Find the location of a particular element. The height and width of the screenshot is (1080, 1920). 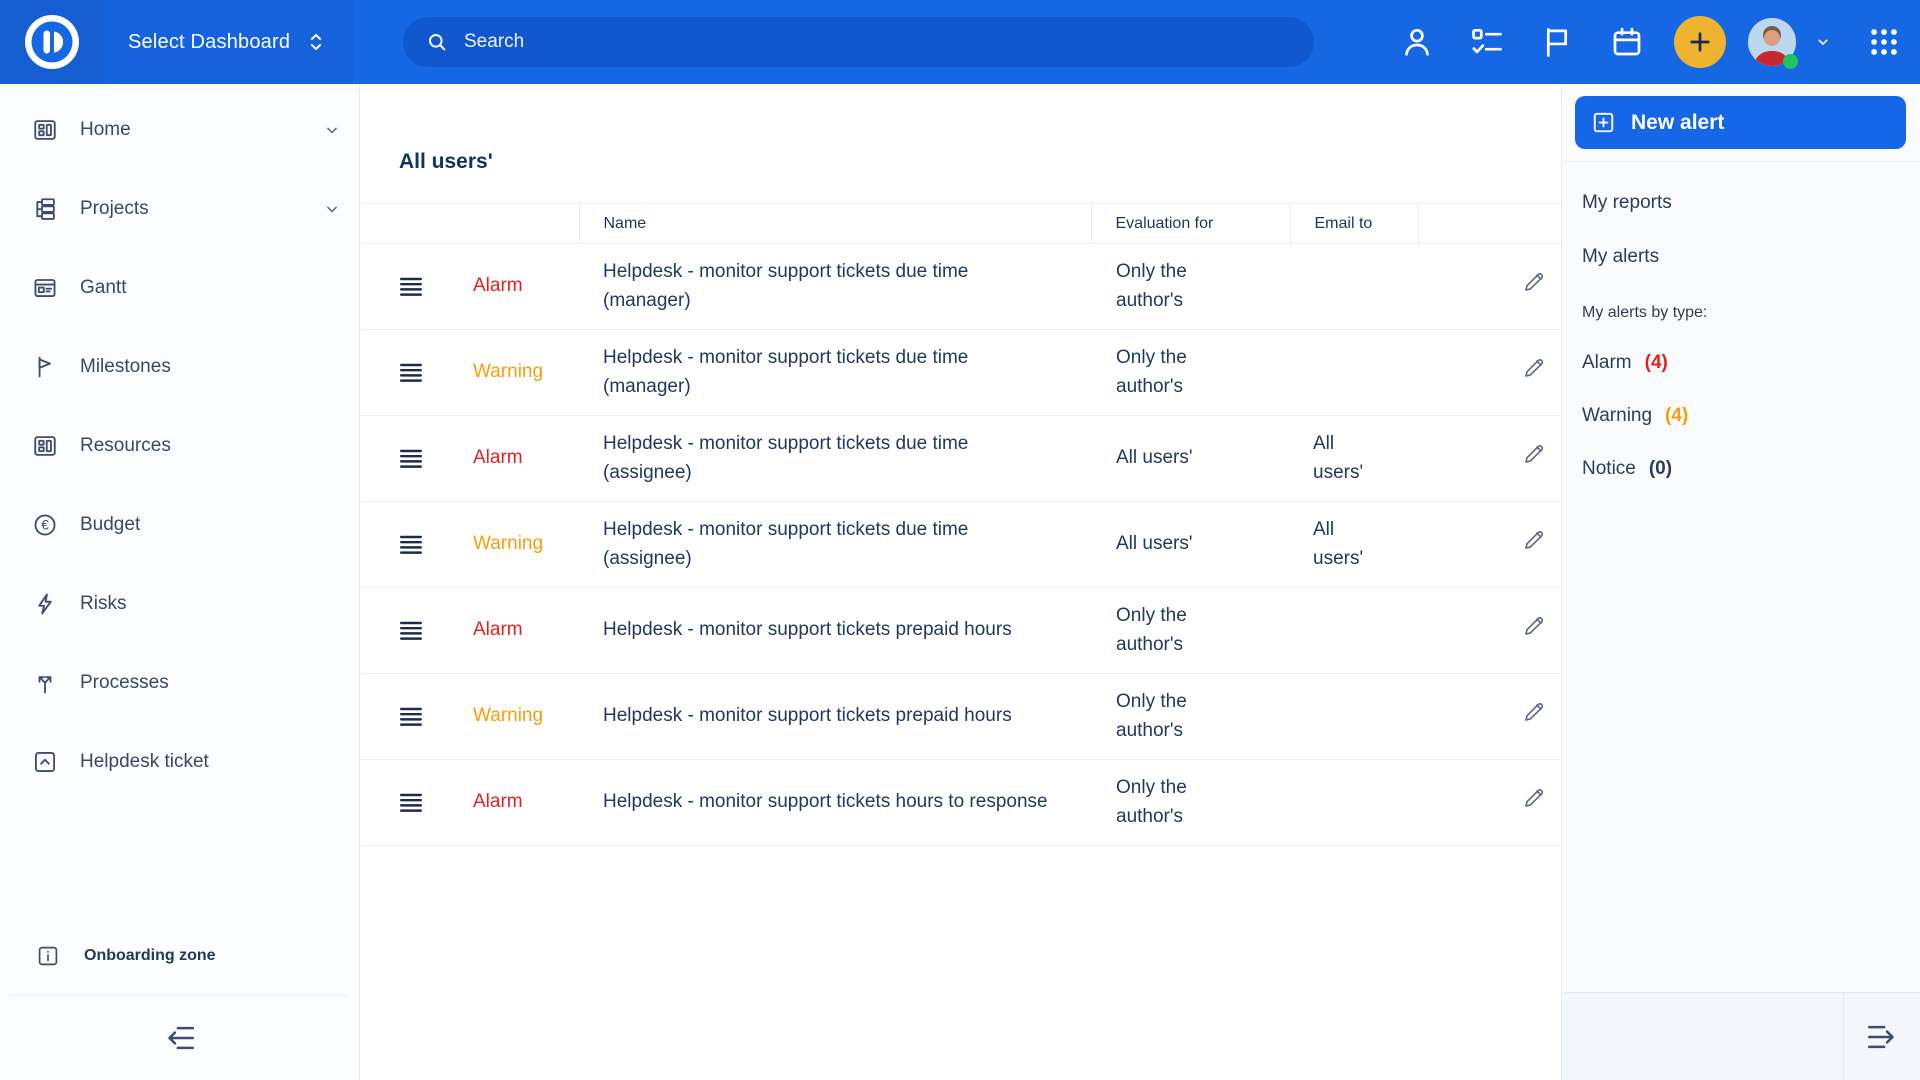

sidebar-item-label: Budget is located at coordinates (110, 524).